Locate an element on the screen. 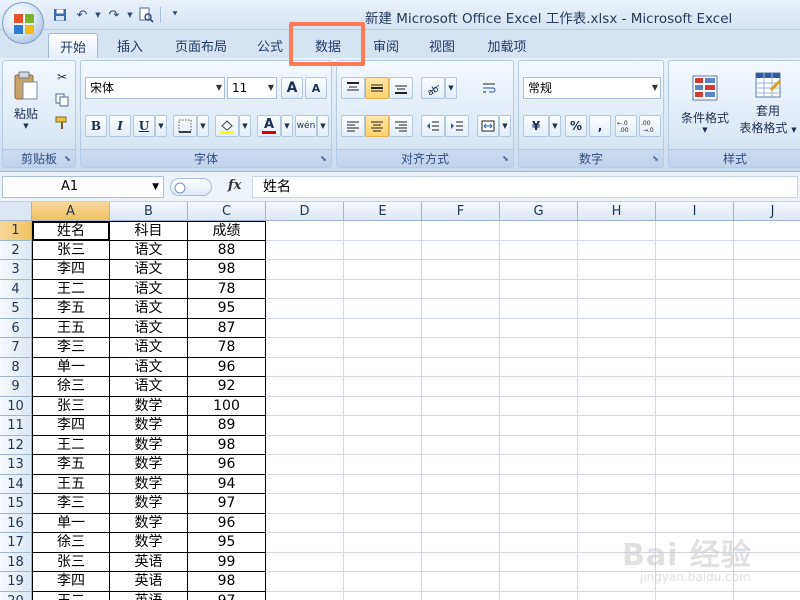  row-header-9: 9 is located at coordinates (16, 387).